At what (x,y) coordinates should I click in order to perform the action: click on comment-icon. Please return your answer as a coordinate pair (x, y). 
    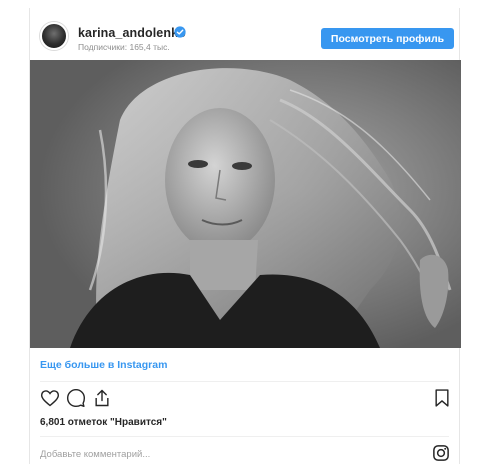
    Looking at the image, I should click on (76, 398).